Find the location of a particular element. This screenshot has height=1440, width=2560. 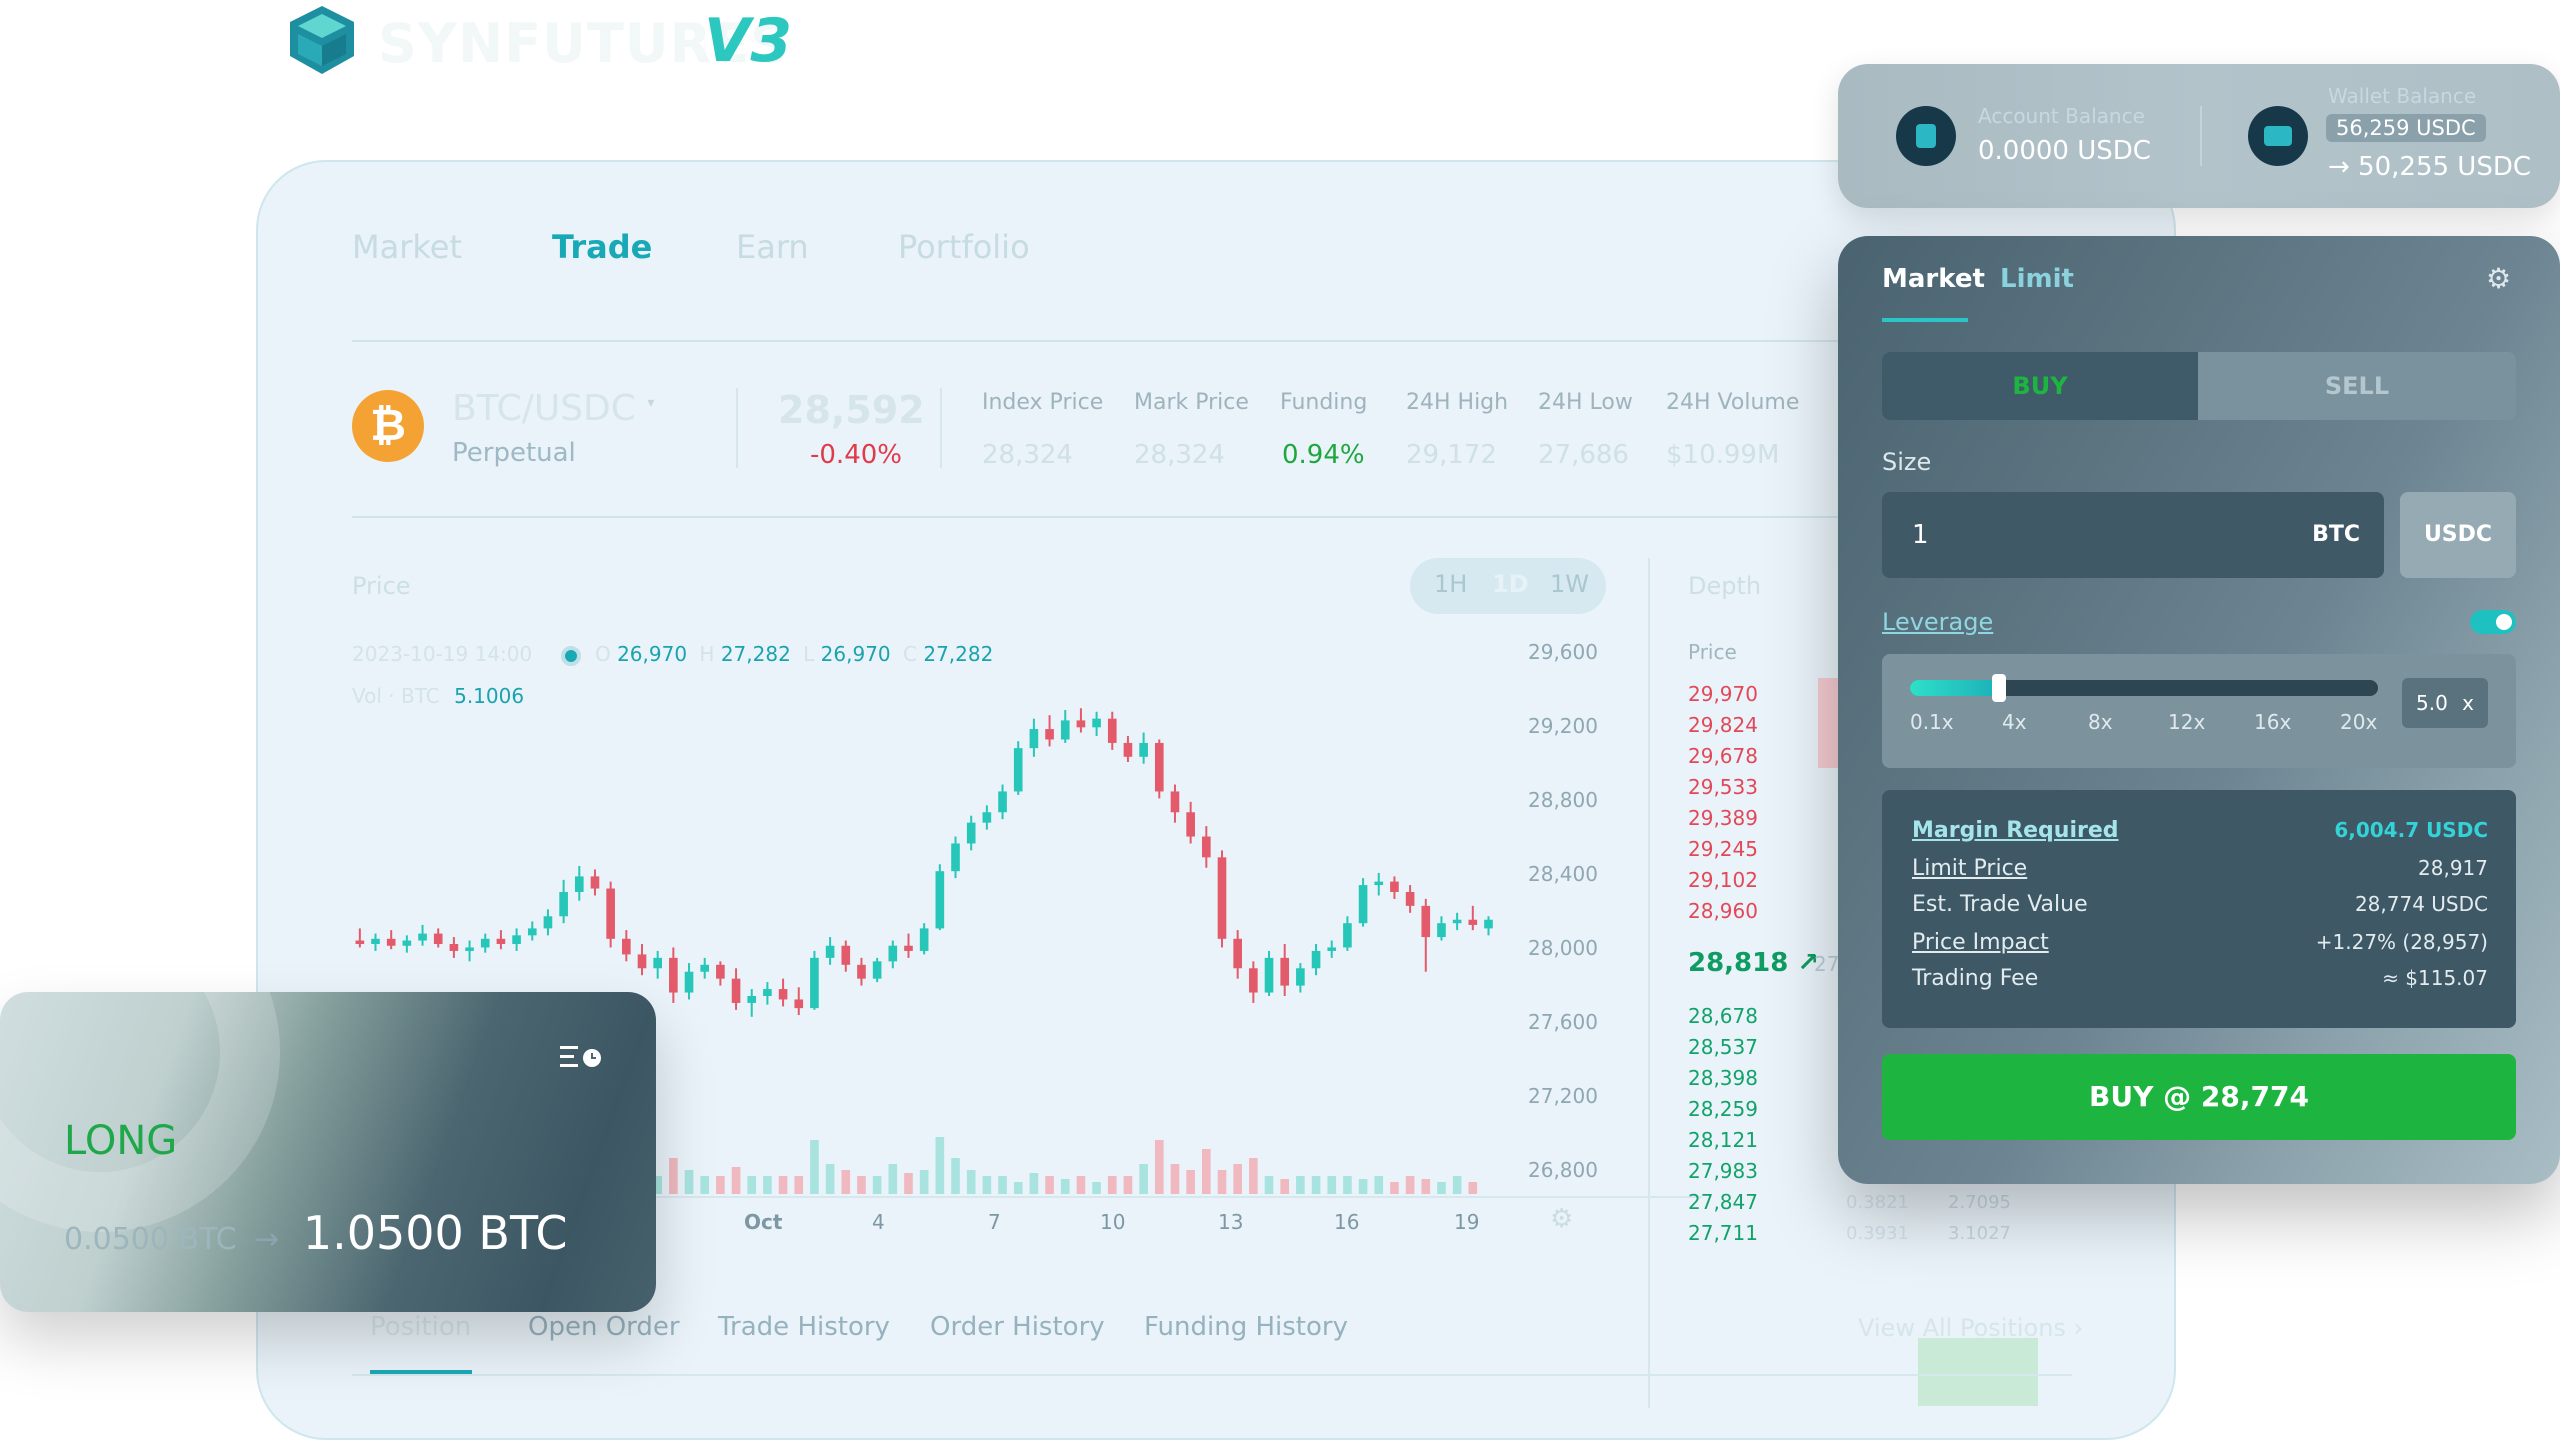

bid-price: 27,847 is located at coordinates (1723, 1202).